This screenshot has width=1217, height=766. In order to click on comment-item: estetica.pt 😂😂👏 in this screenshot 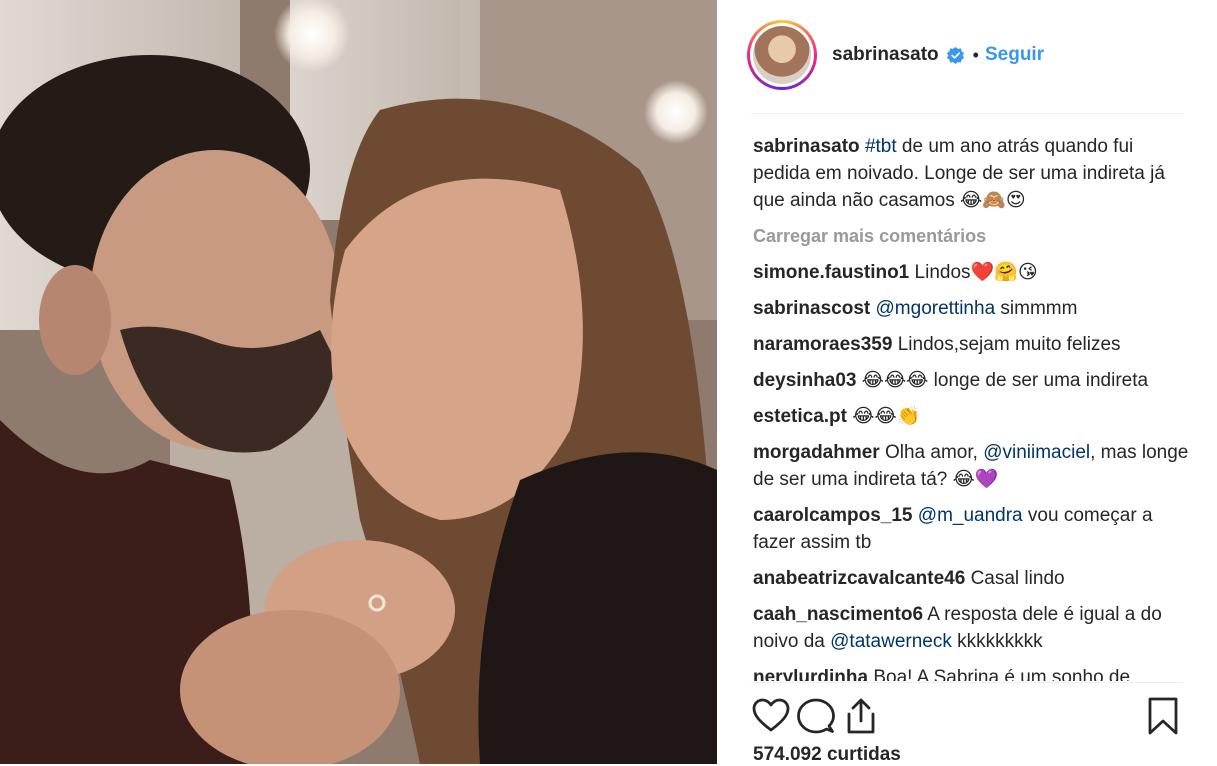, I will do `click(971, 416)`.